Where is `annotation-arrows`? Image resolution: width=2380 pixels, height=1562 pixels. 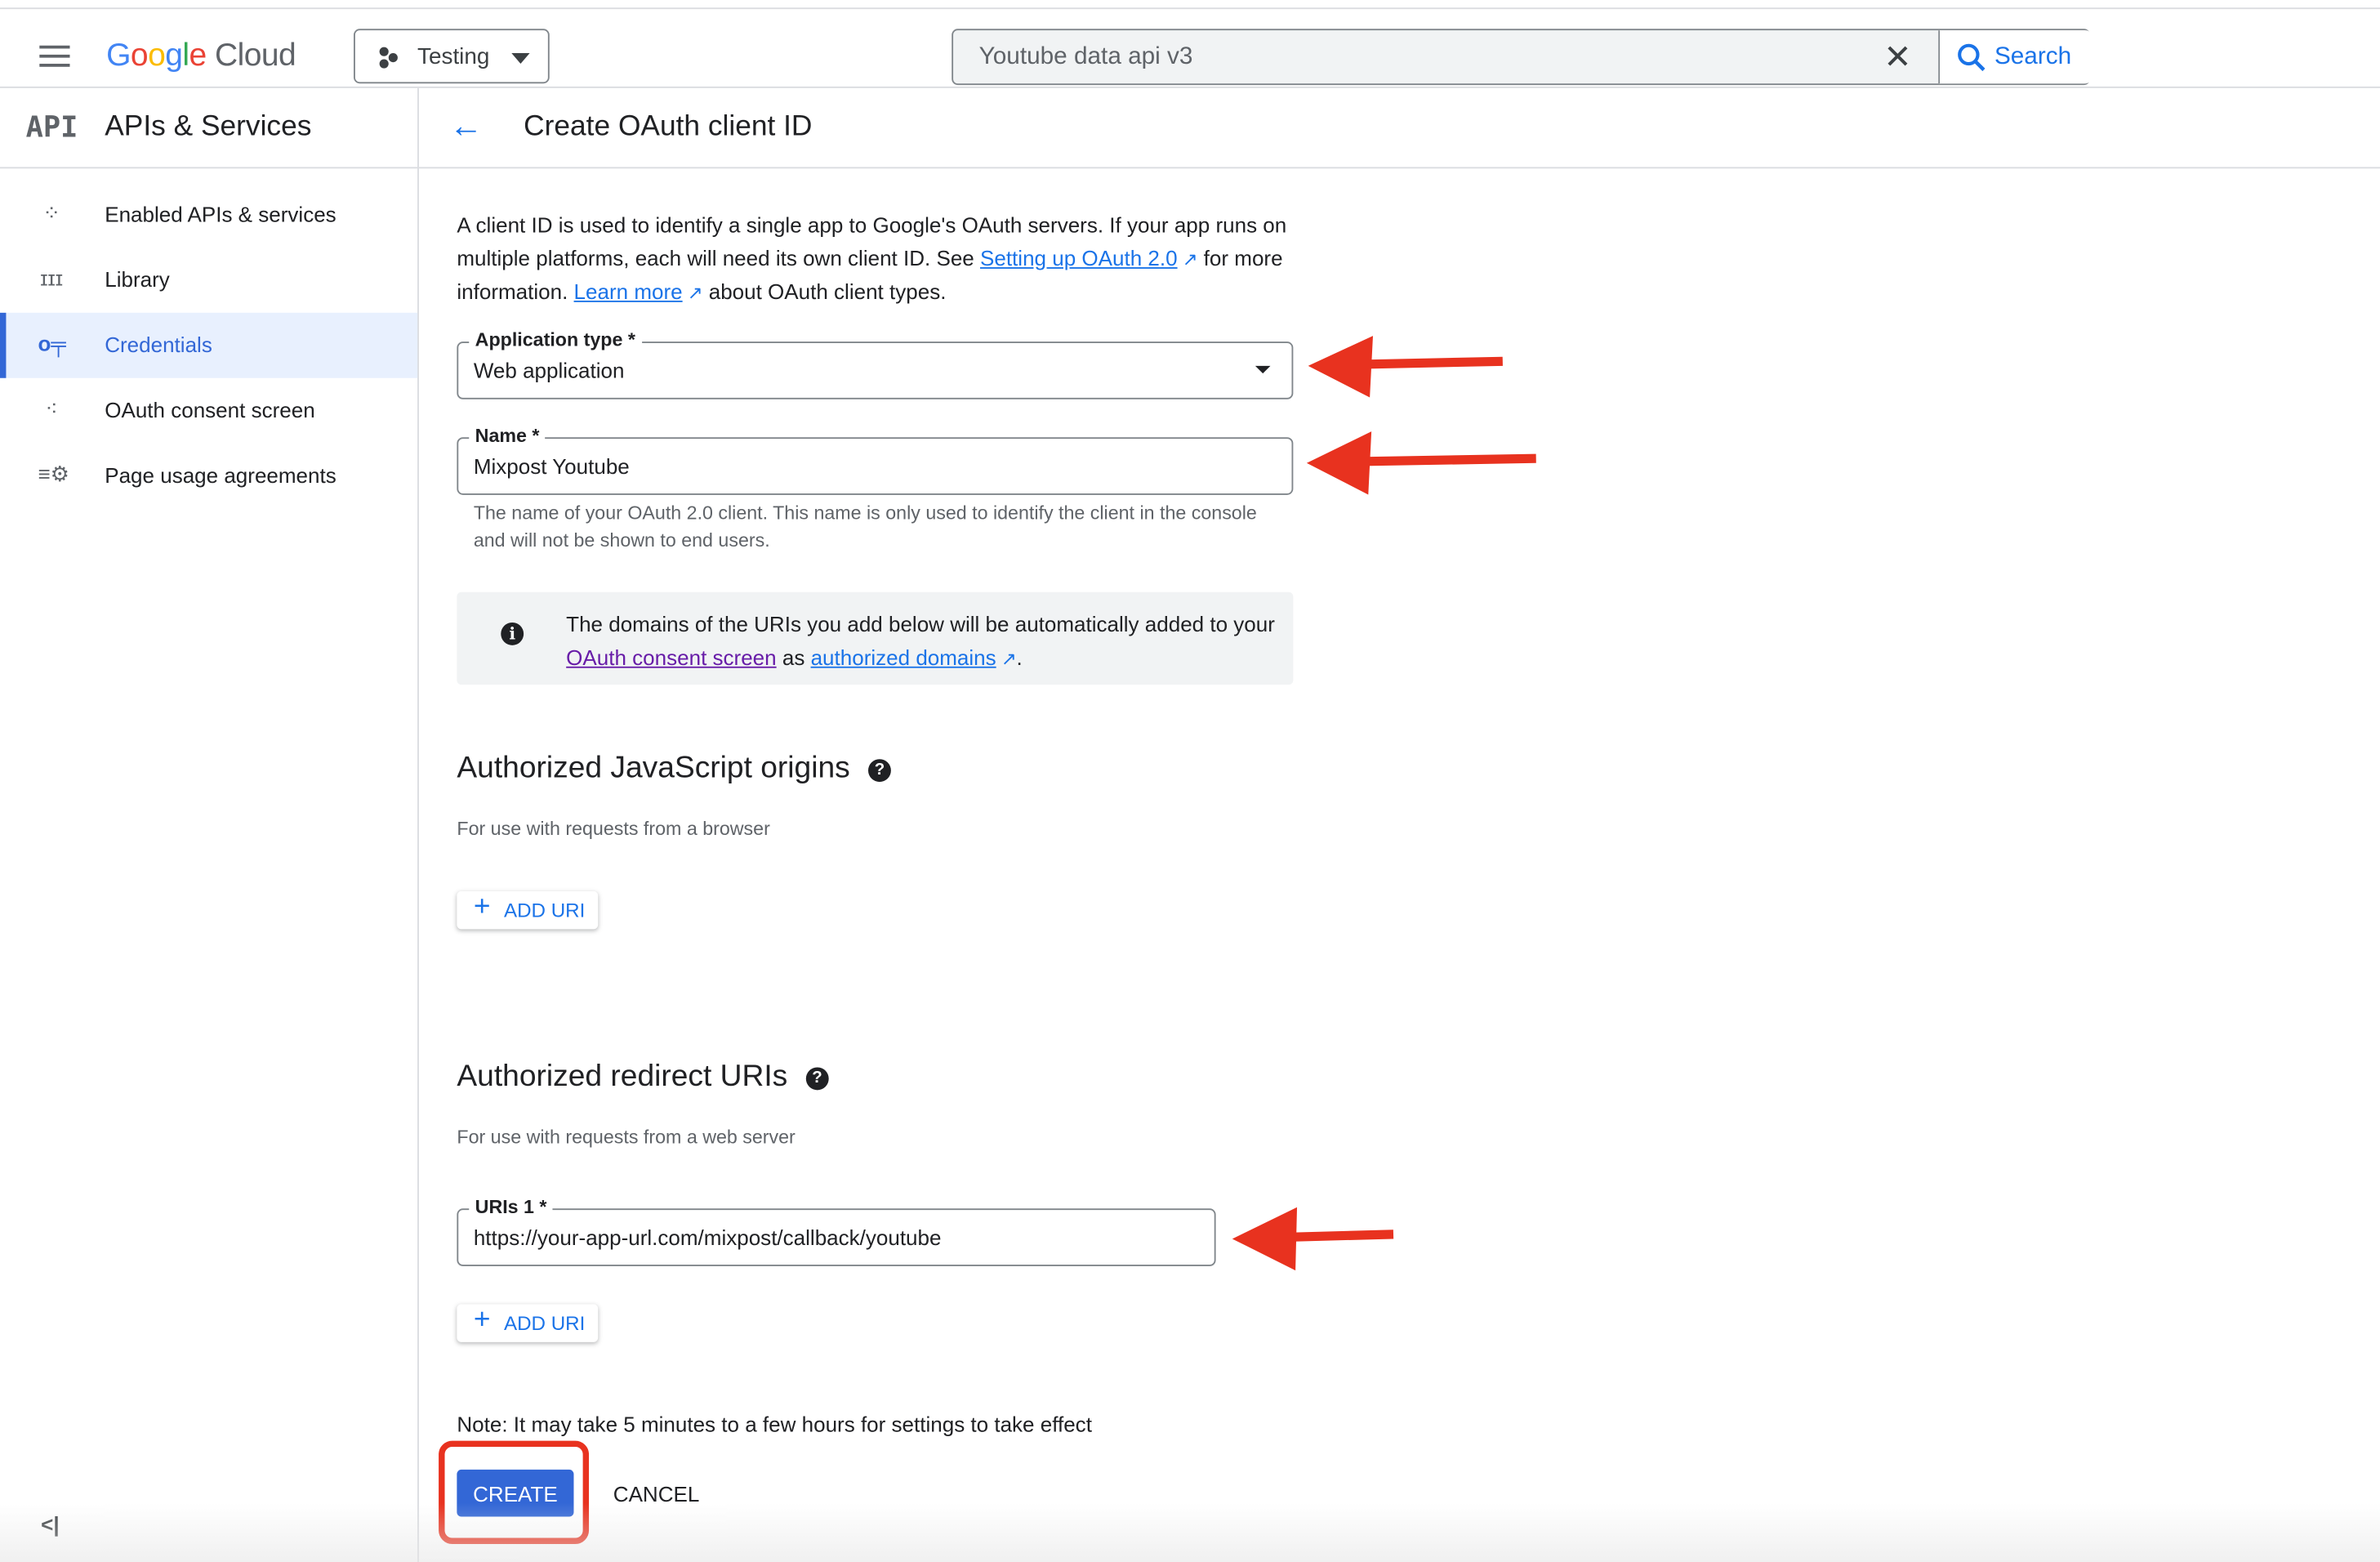
annotation-arrows is located at coordinates (1384, 803).